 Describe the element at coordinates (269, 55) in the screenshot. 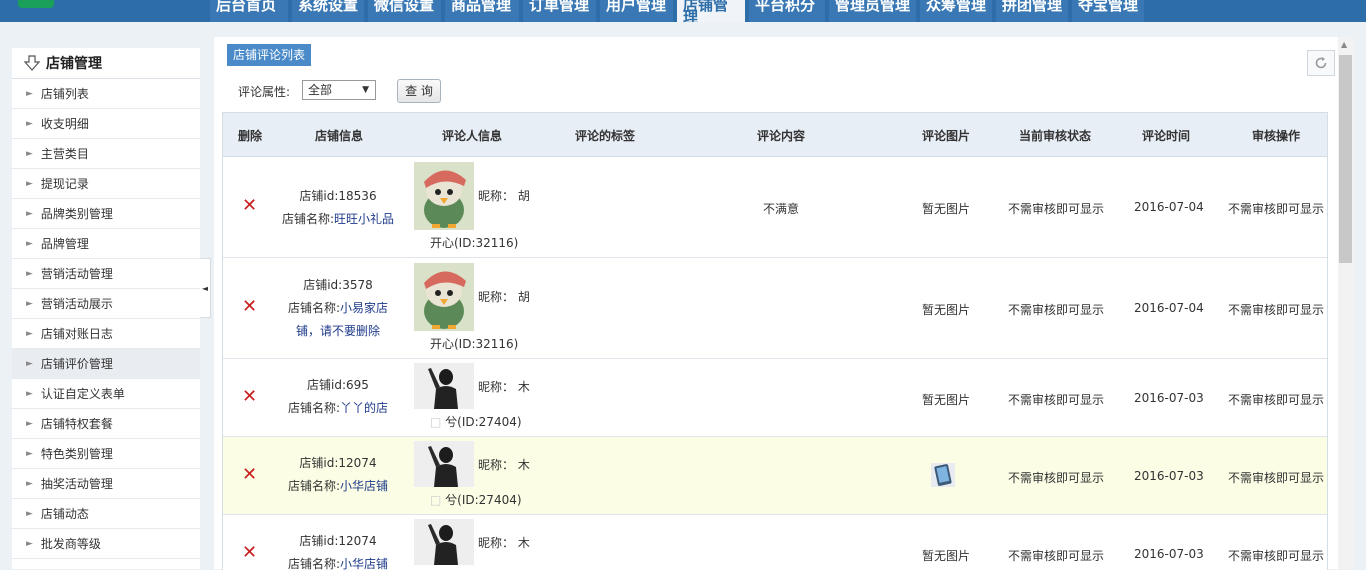

I see `tab-review-list: 店铺评论列表` at that location.